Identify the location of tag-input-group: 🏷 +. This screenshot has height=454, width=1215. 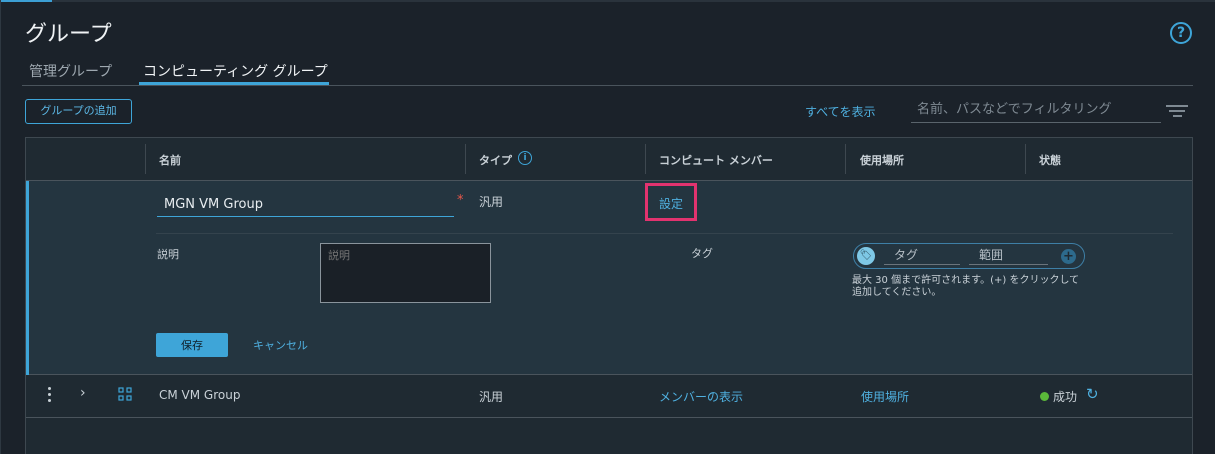
(969, 256).